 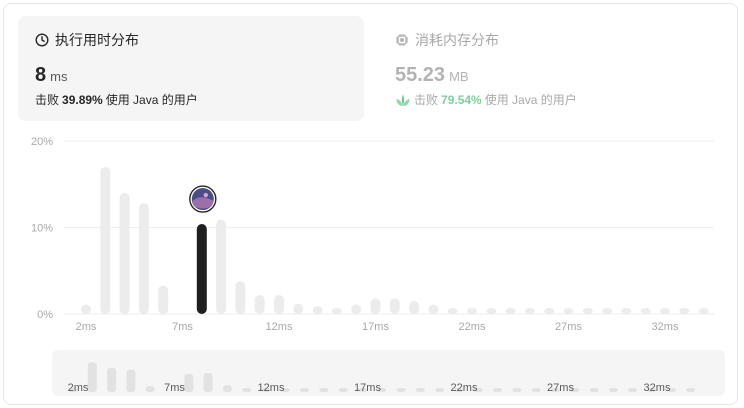 What do you see at coordinates (42, 142) in the screenshot?
I see `y-tick-label: 20%` at bounding box center [42, 142].